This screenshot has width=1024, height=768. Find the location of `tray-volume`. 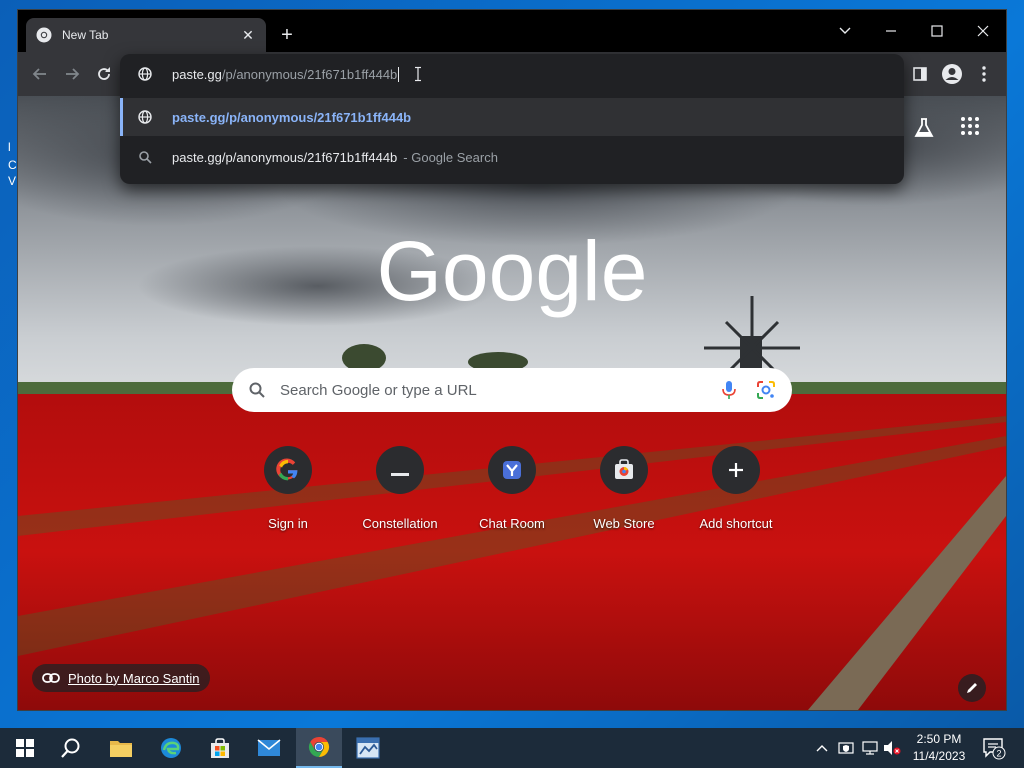

tray-volume is located at coordinates (892, 748).